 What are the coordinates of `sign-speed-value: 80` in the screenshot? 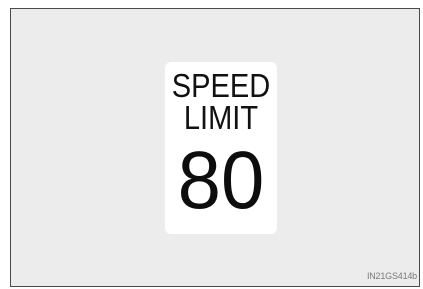 It's located at (221, 180).